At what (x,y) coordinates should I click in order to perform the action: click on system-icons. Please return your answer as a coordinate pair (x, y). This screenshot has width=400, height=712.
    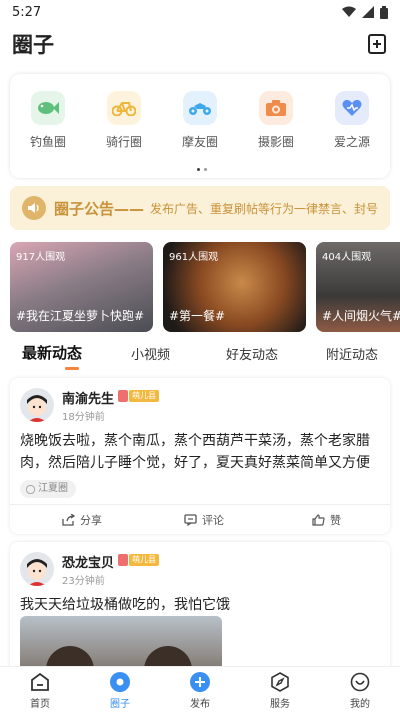
    Looking at the image, I should click on (365, 12).